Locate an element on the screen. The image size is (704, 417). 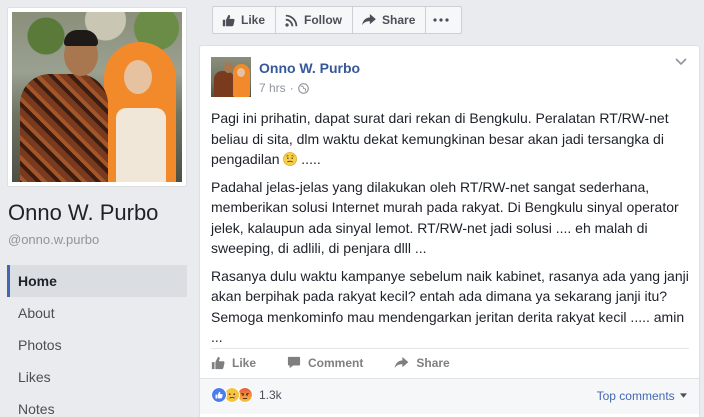
share-page-label: Share is located at coordinates (399, 20).